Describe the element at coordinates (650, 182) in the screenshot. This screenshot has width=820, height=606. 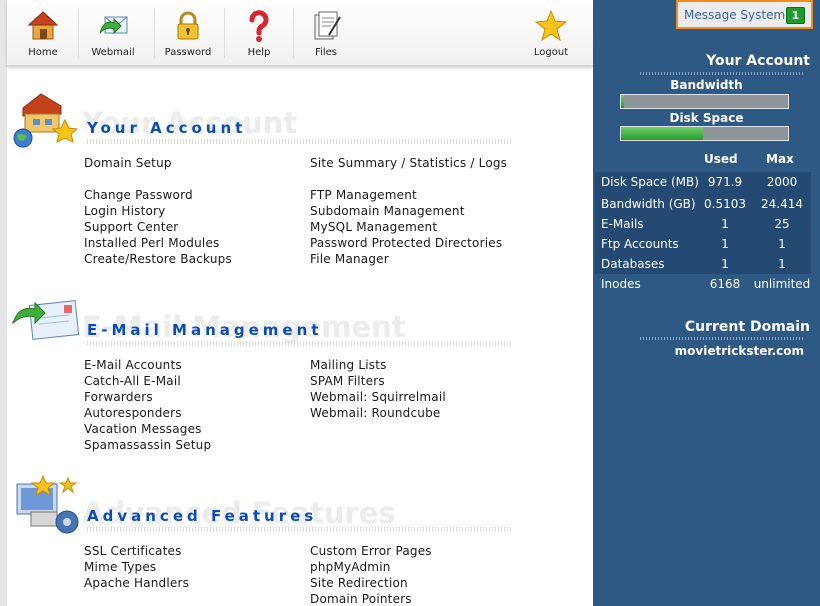
I see `stat-label: Disk Space (MB)` at that location.